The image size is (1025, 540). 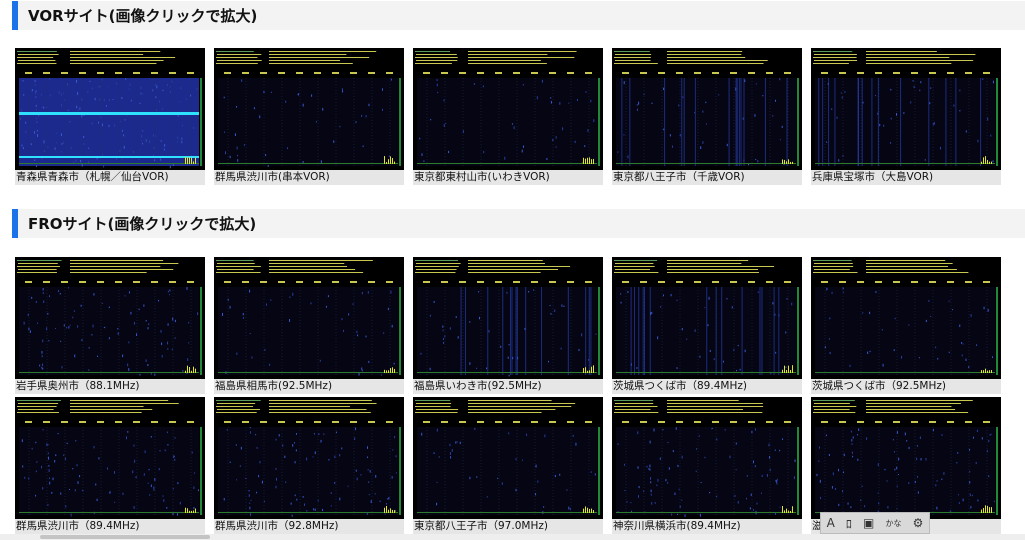 I want to click on vor-card-3: 東京都東村山市(いわきVOR), so click(x=508, y=116).